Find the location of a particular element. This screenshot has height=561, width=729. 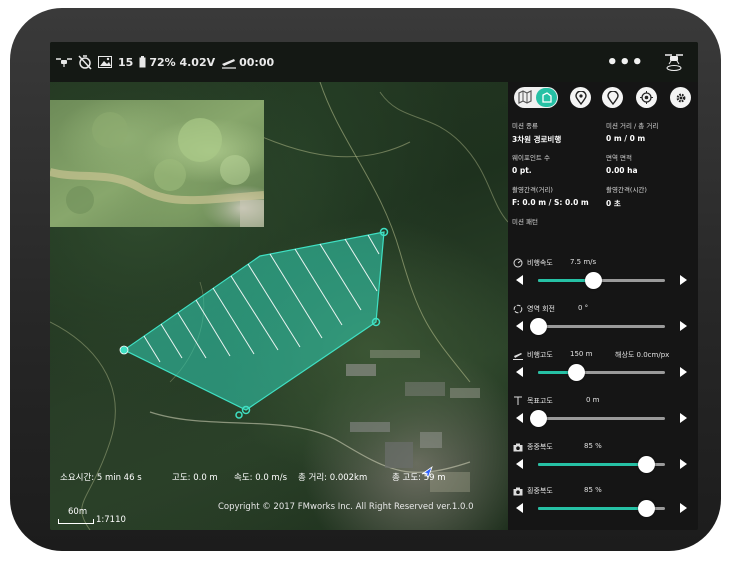

mission-type-label: 미션 종류 is located at coordinates (525, 126).